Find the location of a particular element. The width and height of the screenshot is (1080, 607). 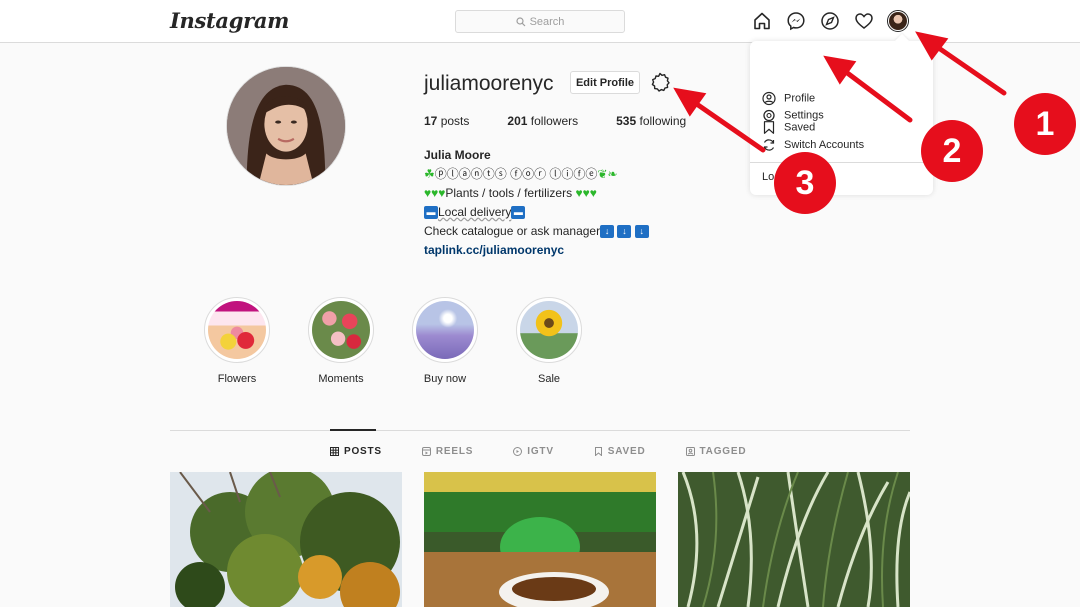

story-highlights: Flowers Moments Buy now Sale is located at coordinates (393, 341).